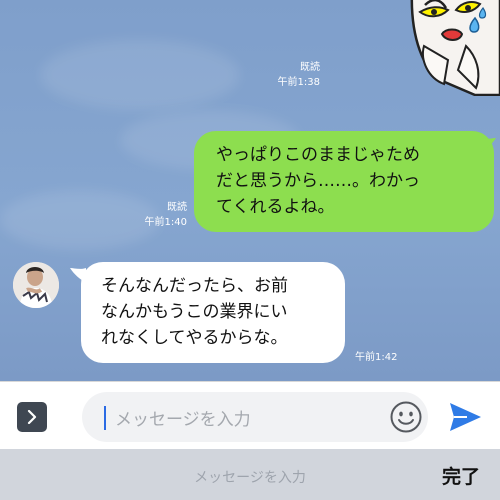 The width and height of the screenshot is (500, 500). Describe the element at coordinates (105, 418) in the screenshot. I see `text-caret` at that location.